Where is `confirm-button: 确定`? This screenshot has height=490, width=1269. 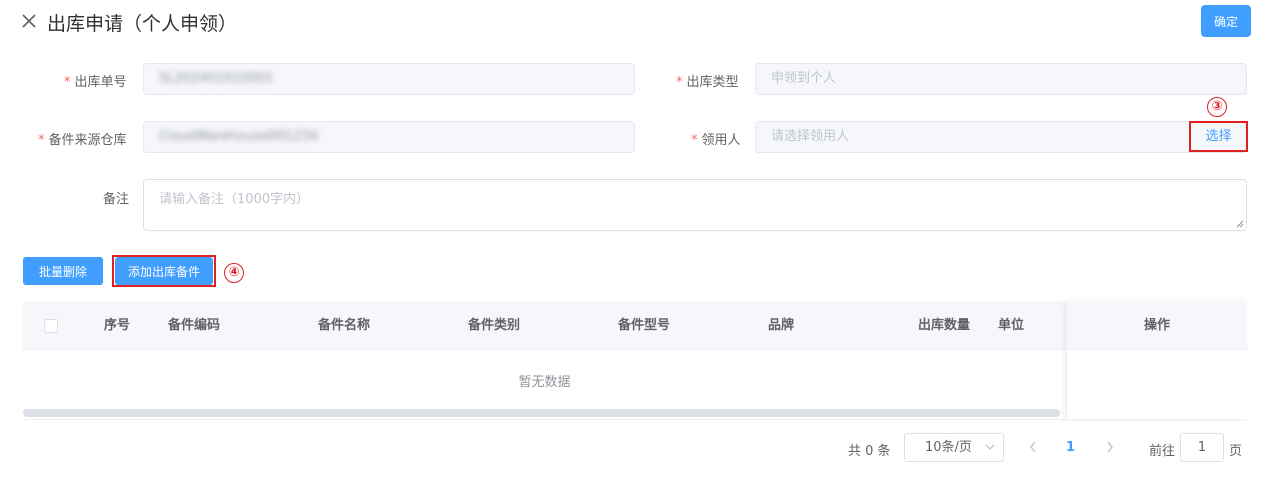
confirm-button: 确定 is located at coordinates (1226, 21).